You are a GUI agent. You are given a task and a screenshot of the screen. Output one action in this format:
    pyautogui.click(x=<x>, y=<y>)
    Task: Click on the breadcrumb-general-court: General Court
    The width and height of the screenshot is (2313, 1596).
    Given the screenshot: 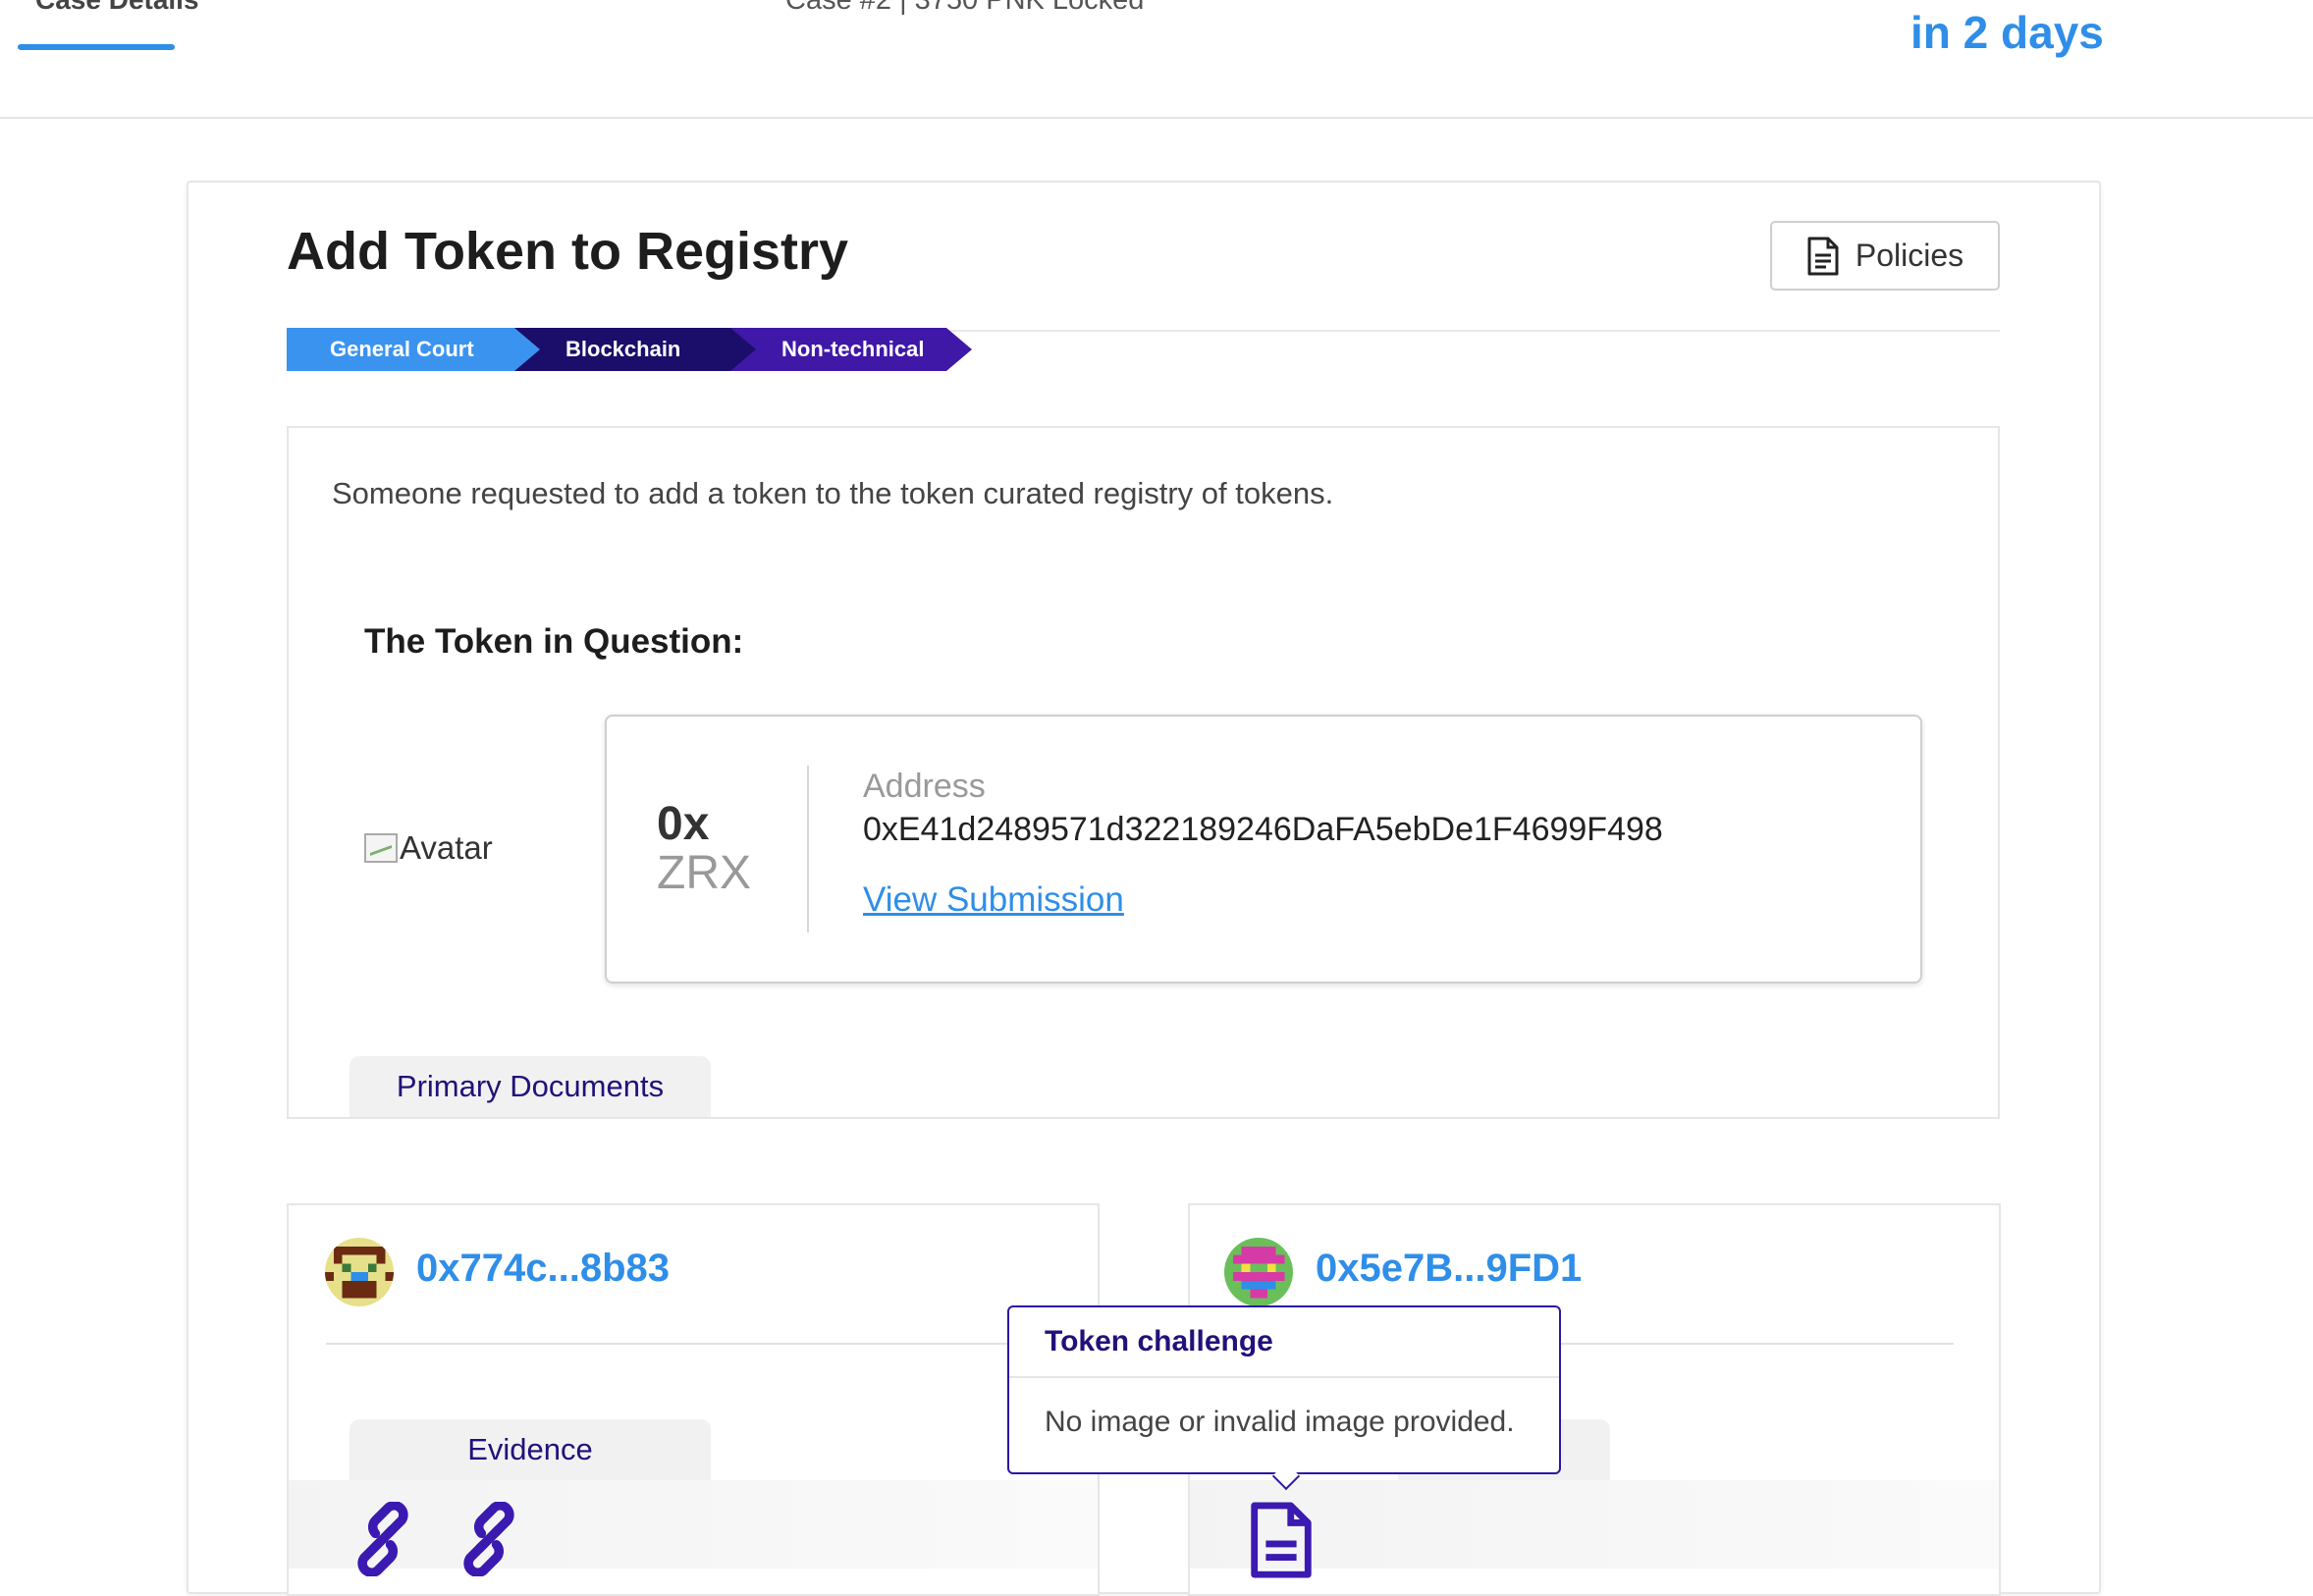 What is the action you would take?
    pyautogui.click(x=413, y=349)
    